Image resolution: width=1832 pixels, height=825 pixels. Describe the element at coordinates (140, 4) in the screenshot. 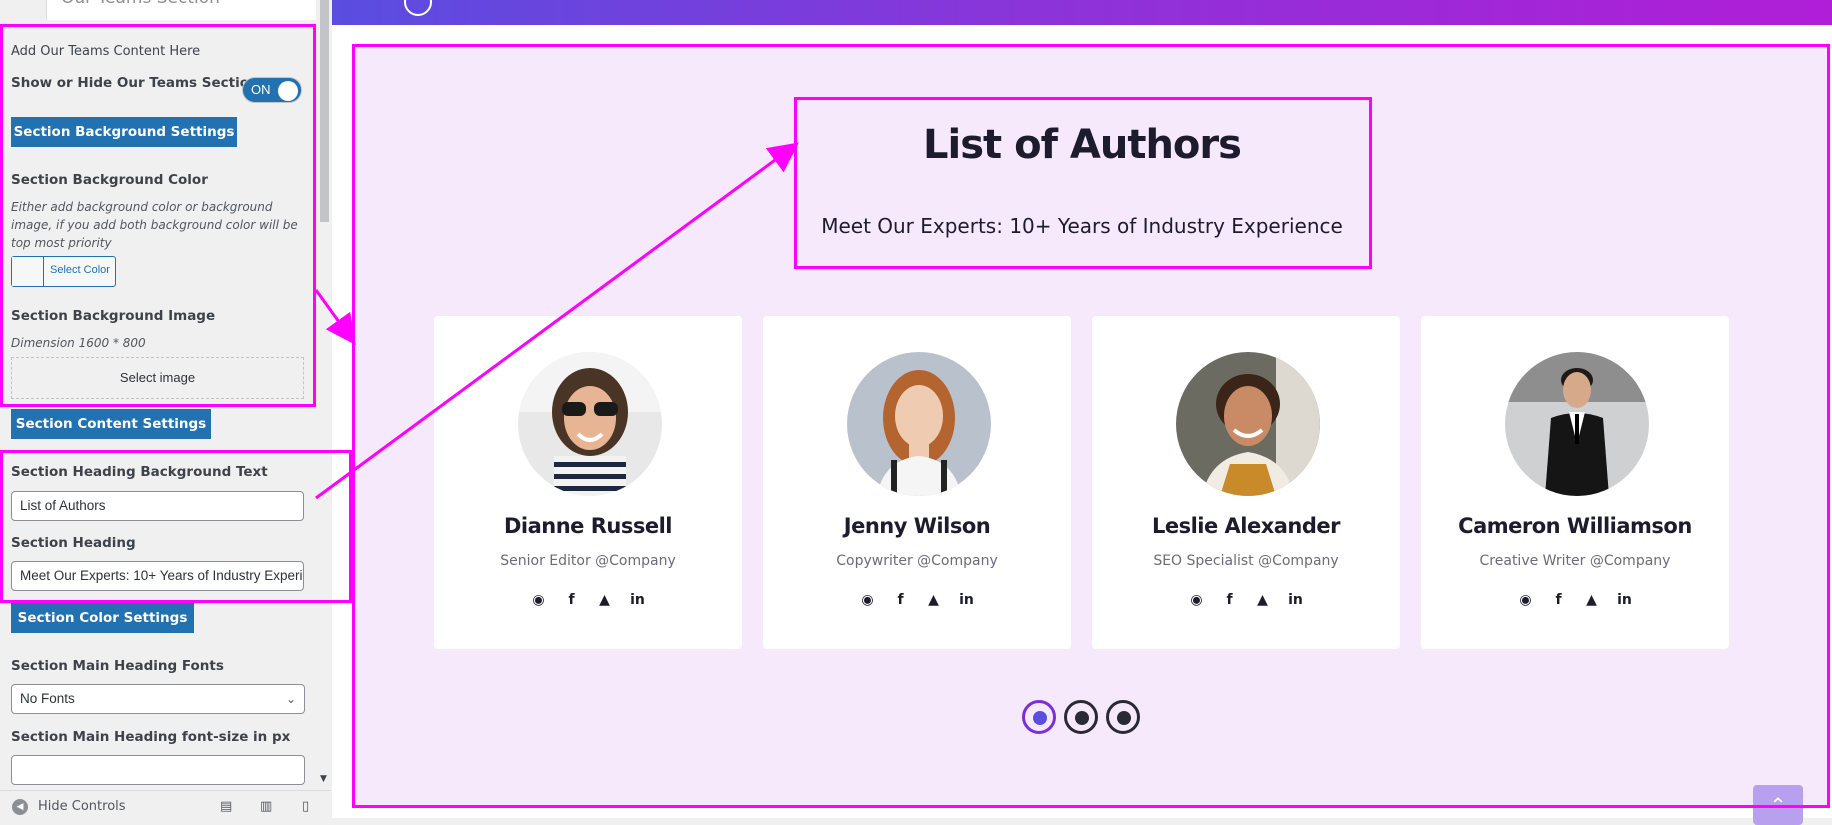

I see `section-title-label: Our Teams Section` at that location.